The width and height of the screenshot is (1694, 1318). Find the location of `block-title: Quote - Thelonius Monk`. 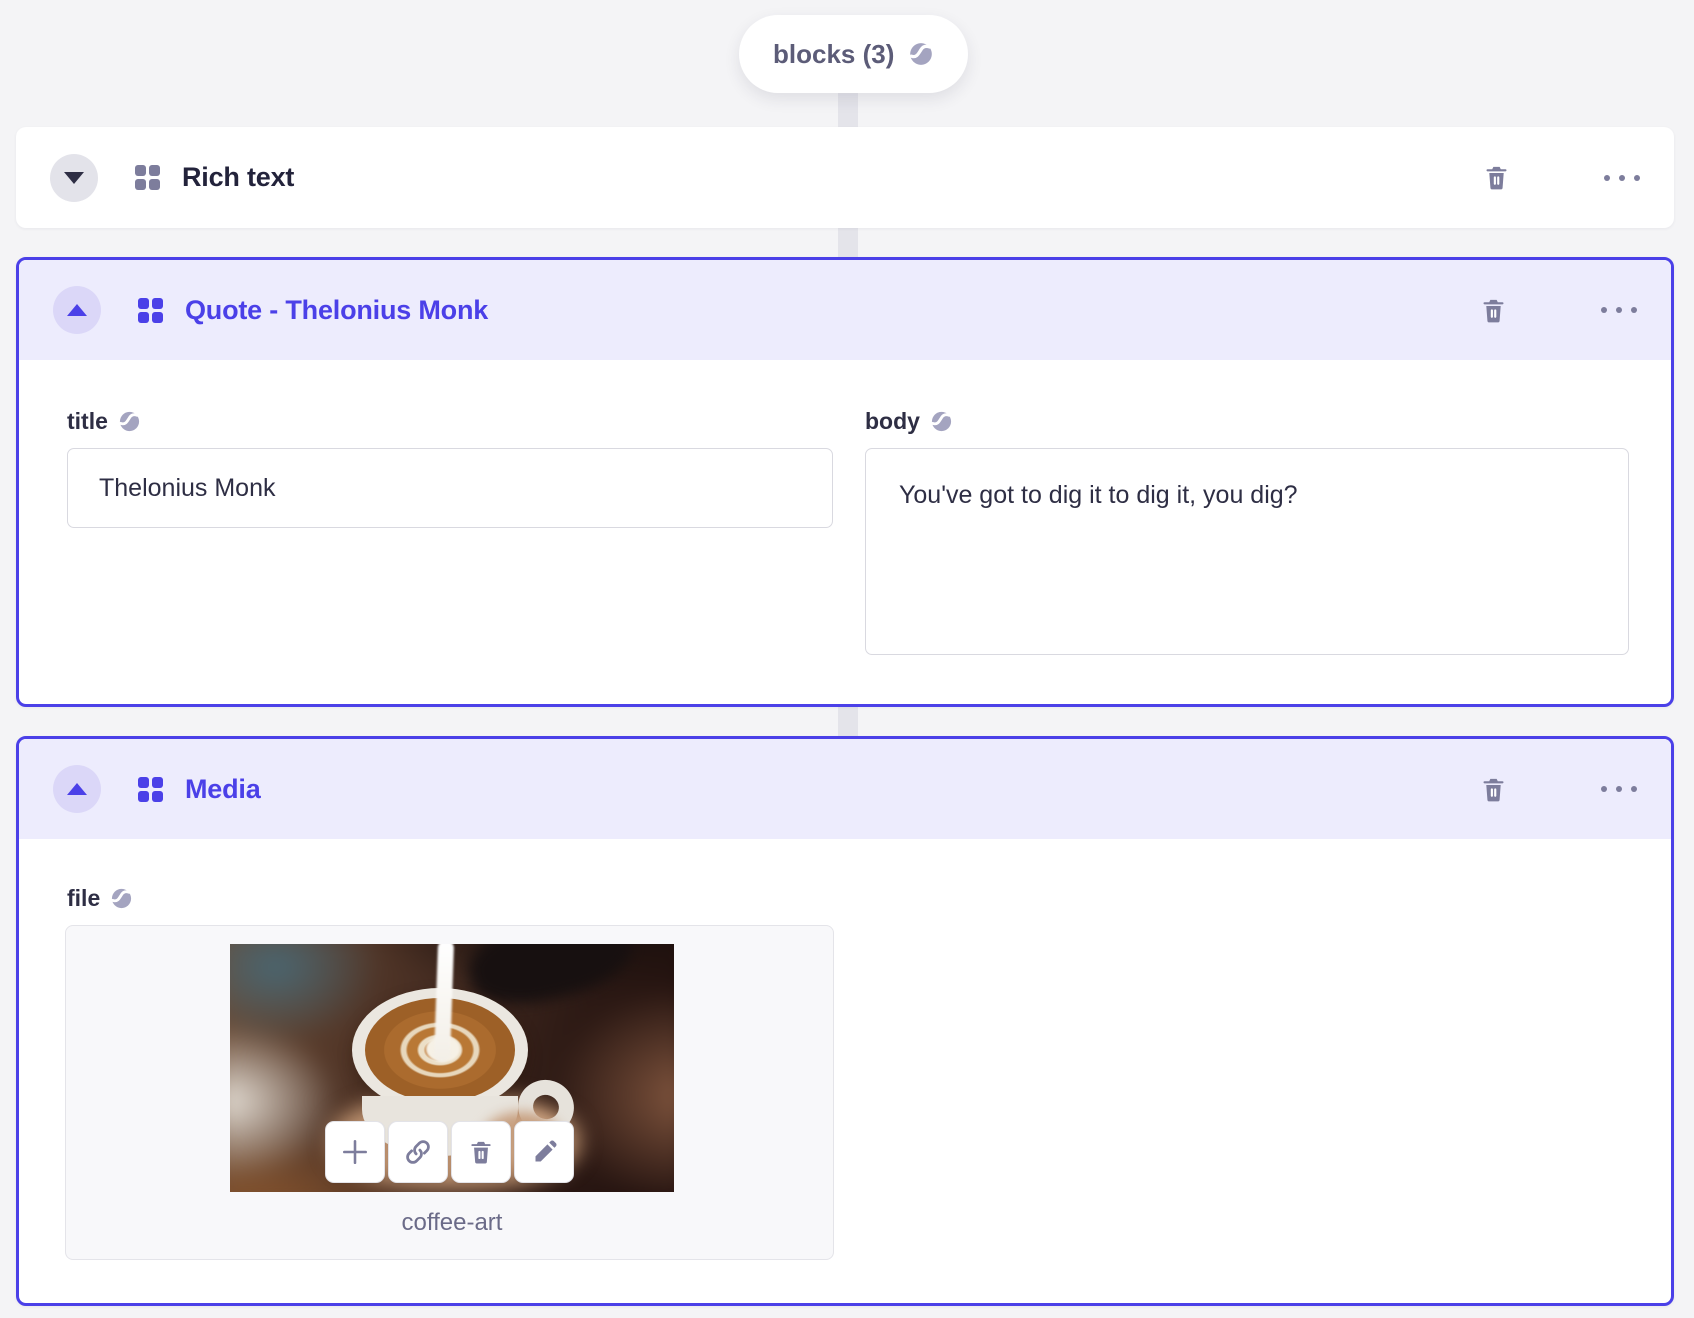

block-title: Quote - Thelonius Monk is located at coordinates (337, 309).